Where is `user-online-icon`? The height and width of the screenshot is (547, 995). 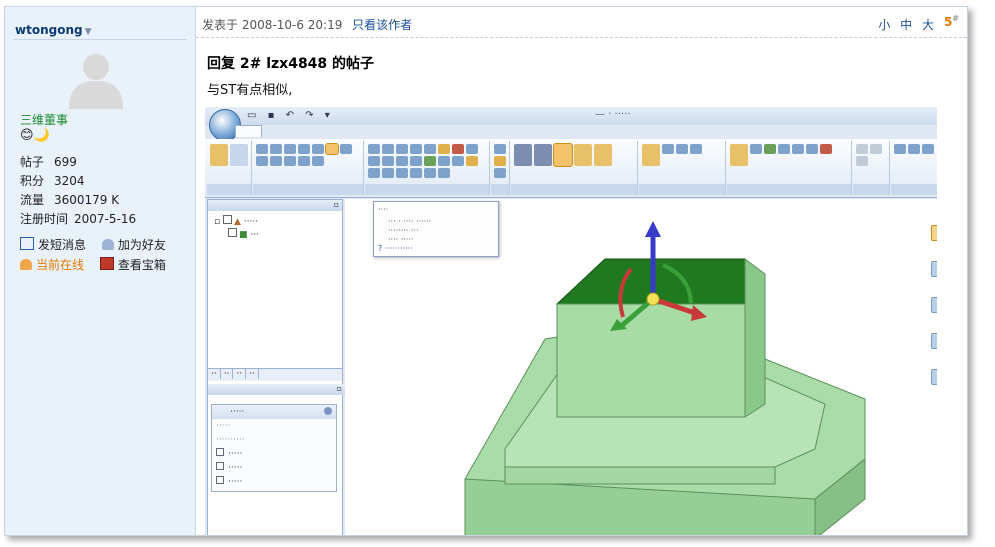
user-online-icon is located at coordinates (26, 264).